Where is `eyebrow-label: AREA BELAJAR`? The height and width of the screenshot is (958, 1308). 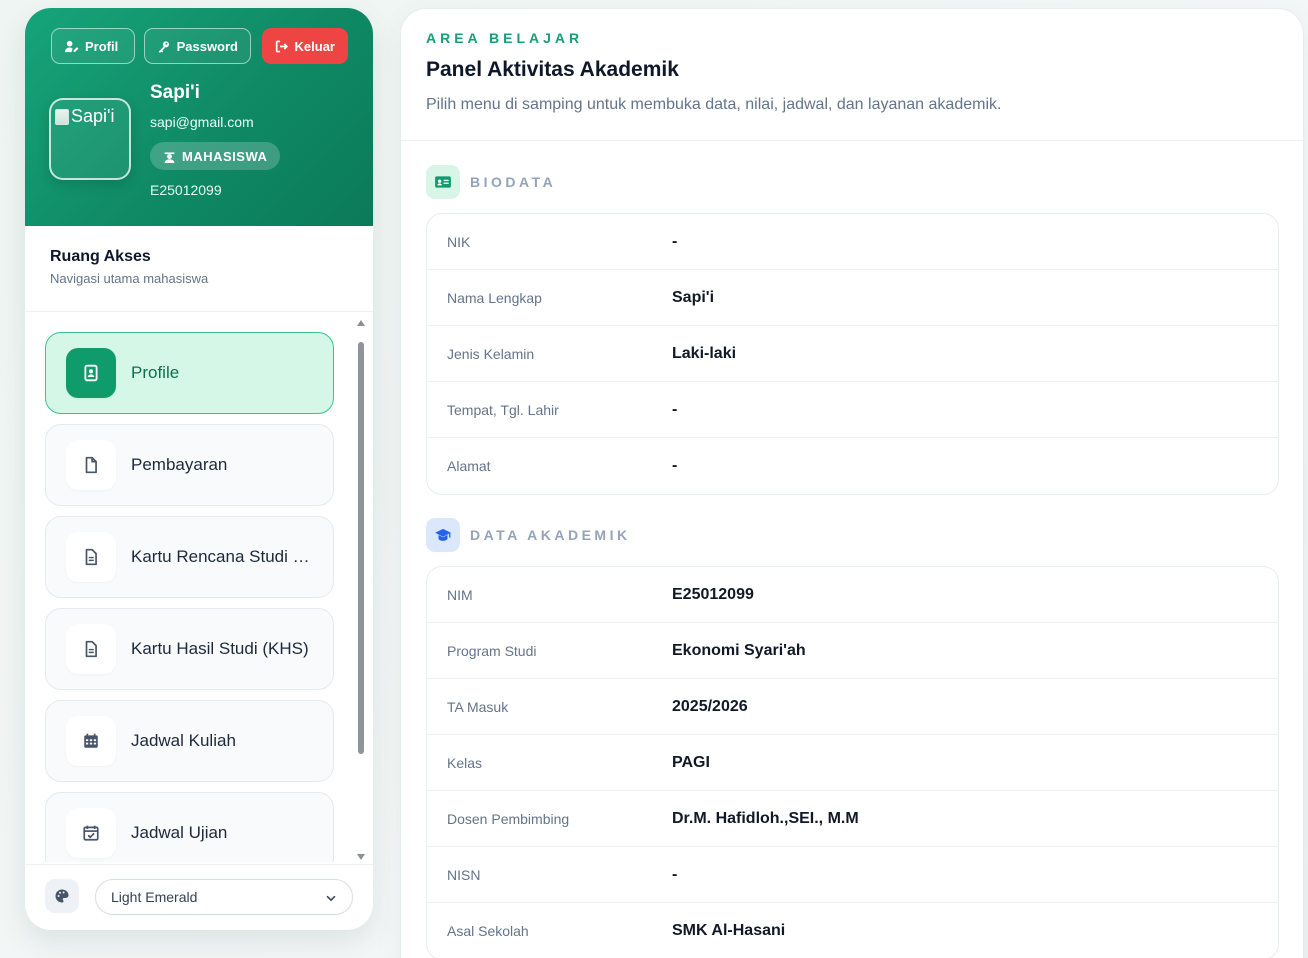
eyebrow-label: AREA BELAJAR is located at coordinates (505, 38).